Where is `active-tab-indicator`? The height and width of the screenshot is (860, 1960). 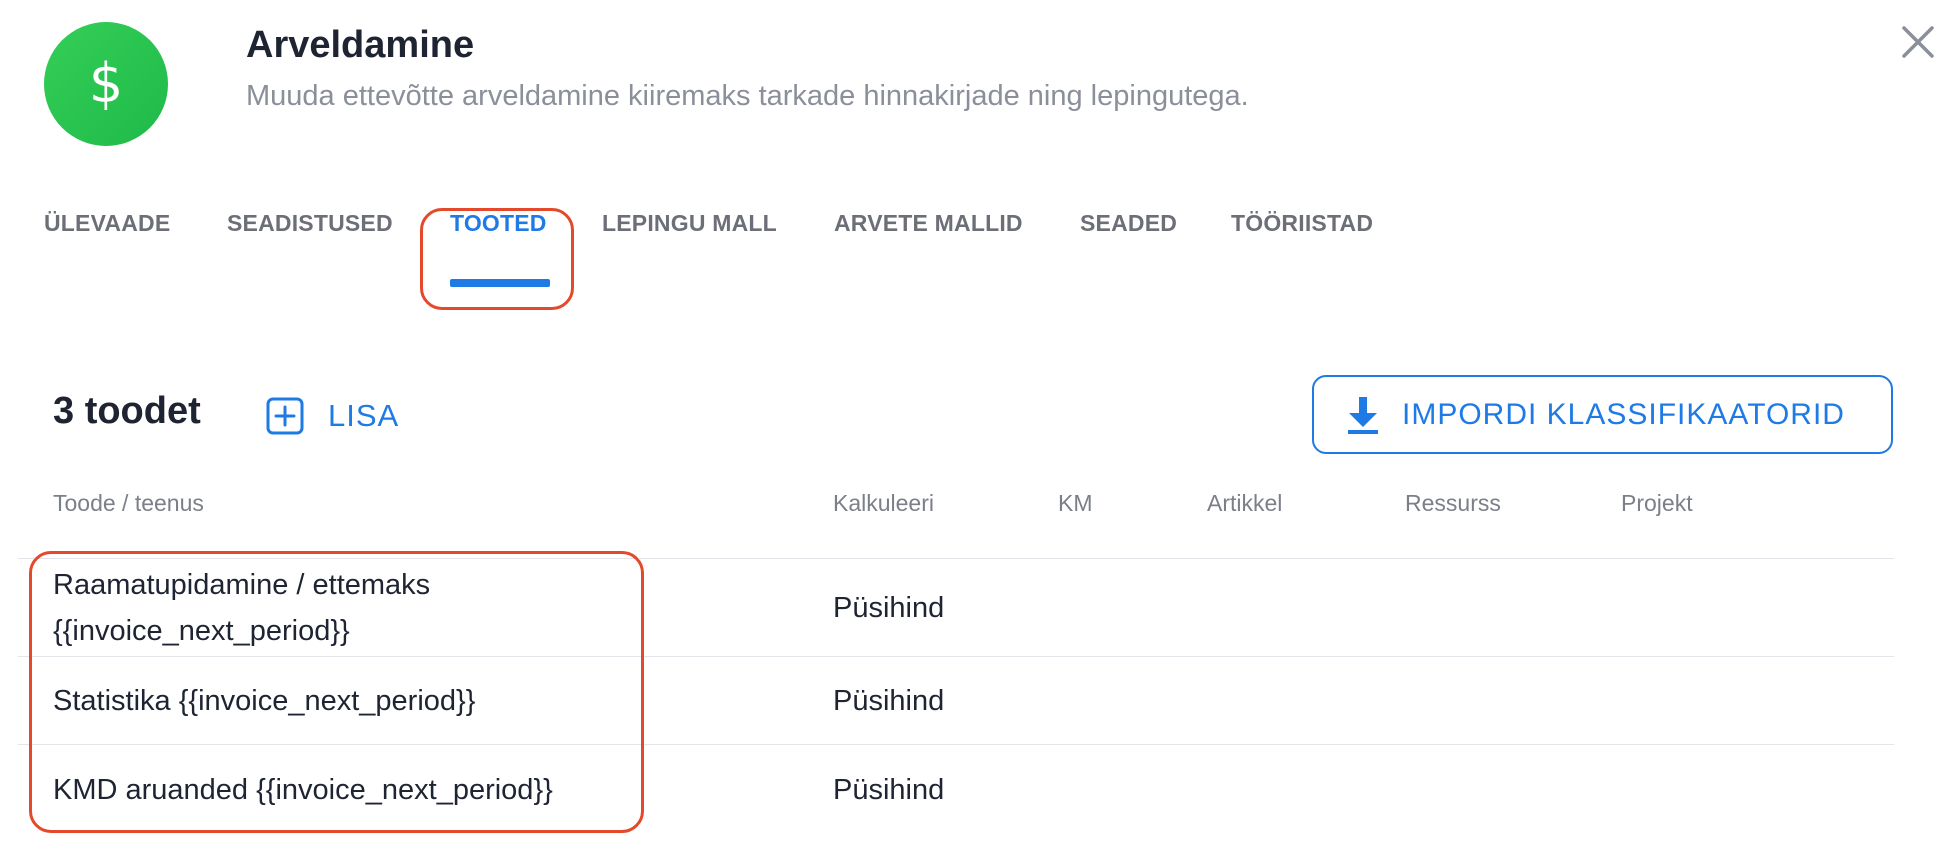
active-tab-indicator is located at coordinates (500, 283).